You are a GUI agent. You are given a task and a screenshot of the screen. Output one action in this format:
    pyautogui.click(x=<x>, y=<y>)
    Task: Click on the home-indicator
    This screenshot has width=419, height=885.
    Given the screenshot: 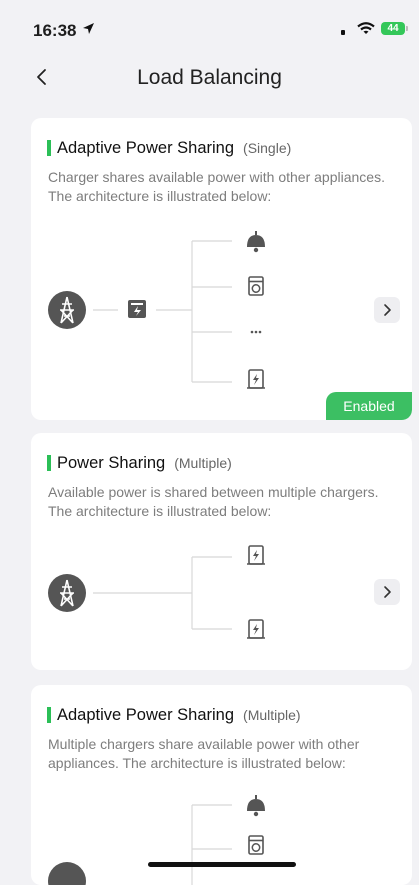 What is the action you would take?
    pyautogui.click(x=222, y=864)
    